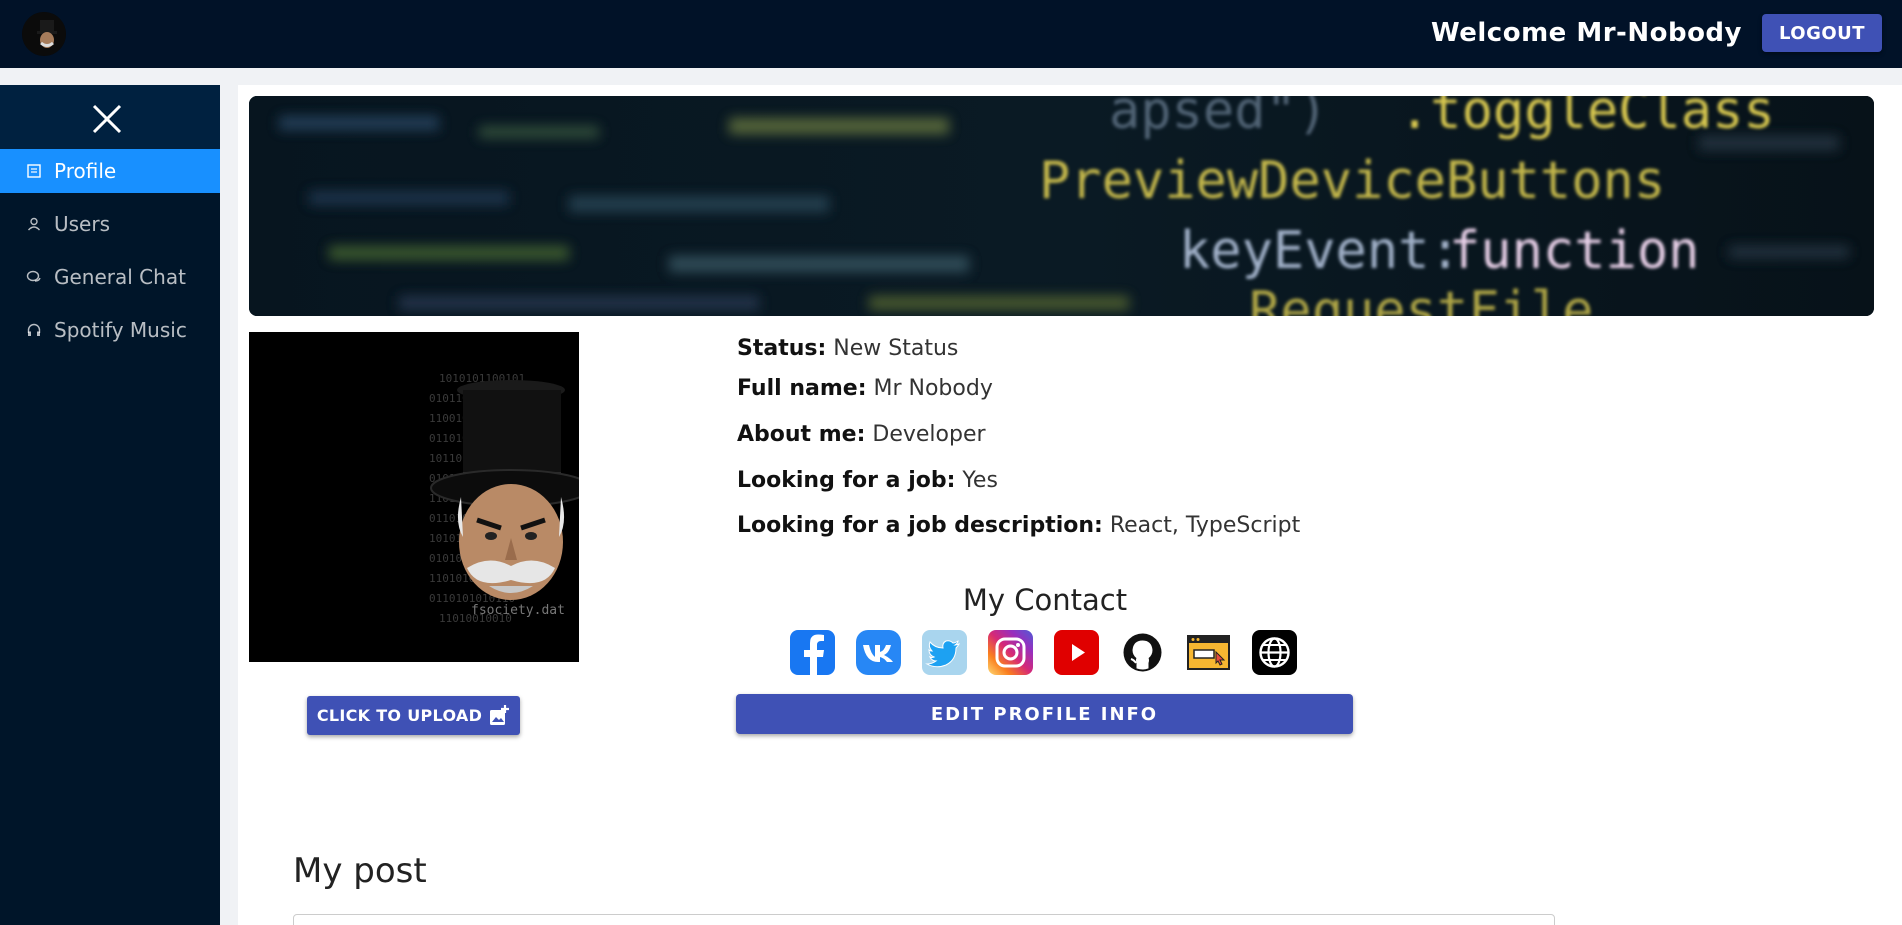 The width and height of the screenshot is (1902, 925). I want to click on job-value: Yes, so click(980, 480).